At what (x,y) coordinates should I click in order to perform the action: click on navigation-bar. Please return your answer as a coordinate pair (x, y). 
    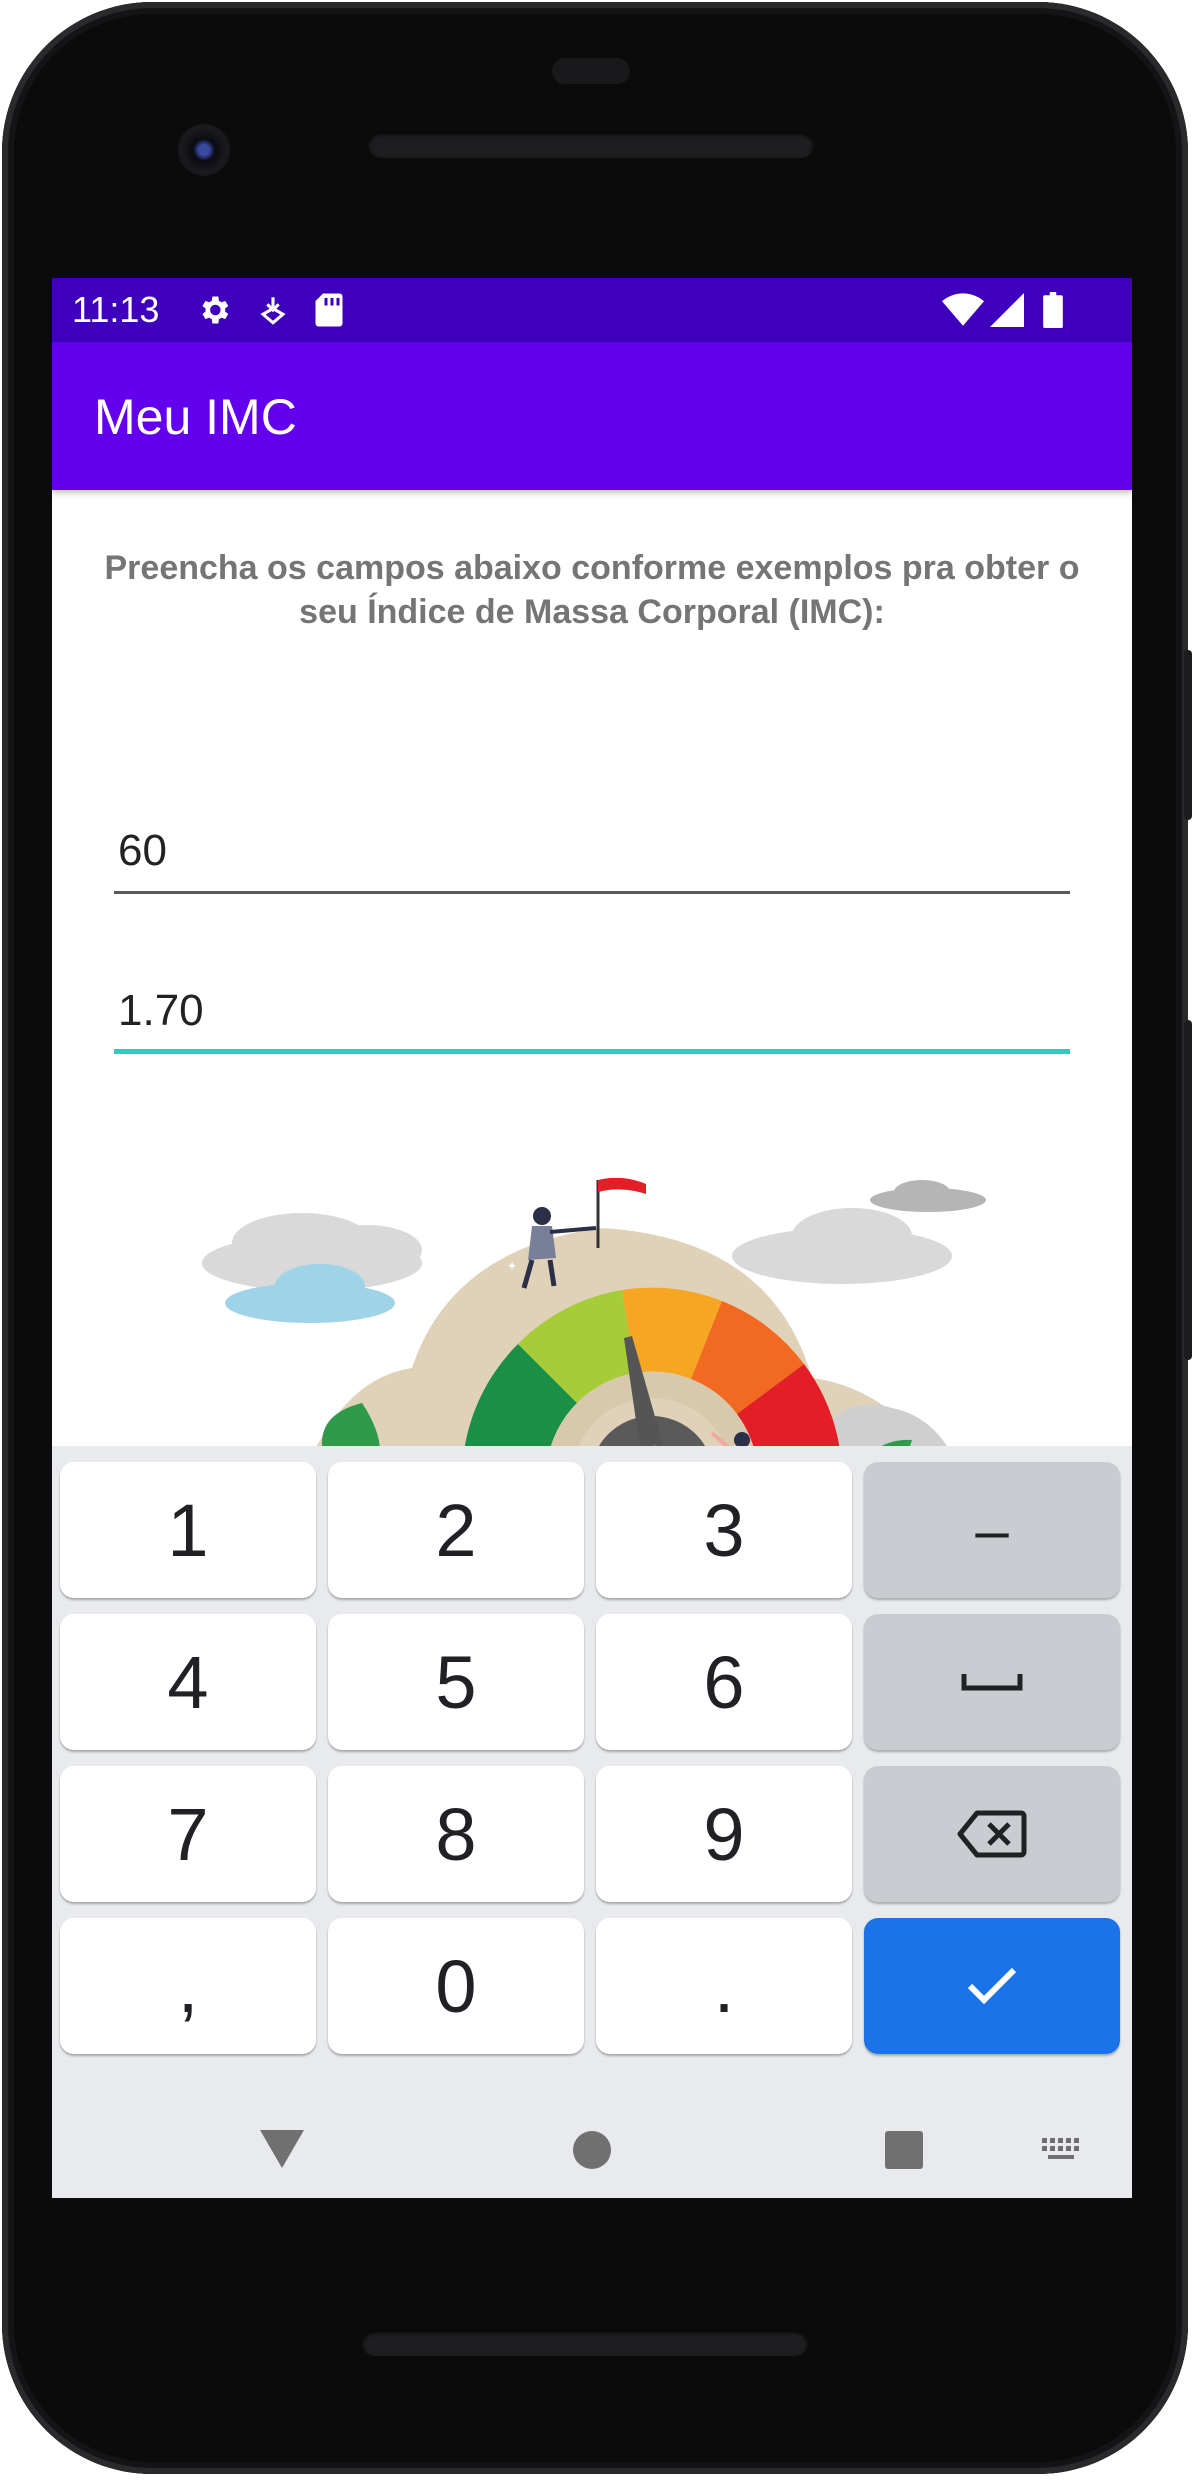
    Looking at the image, I should click on (592, 2148).